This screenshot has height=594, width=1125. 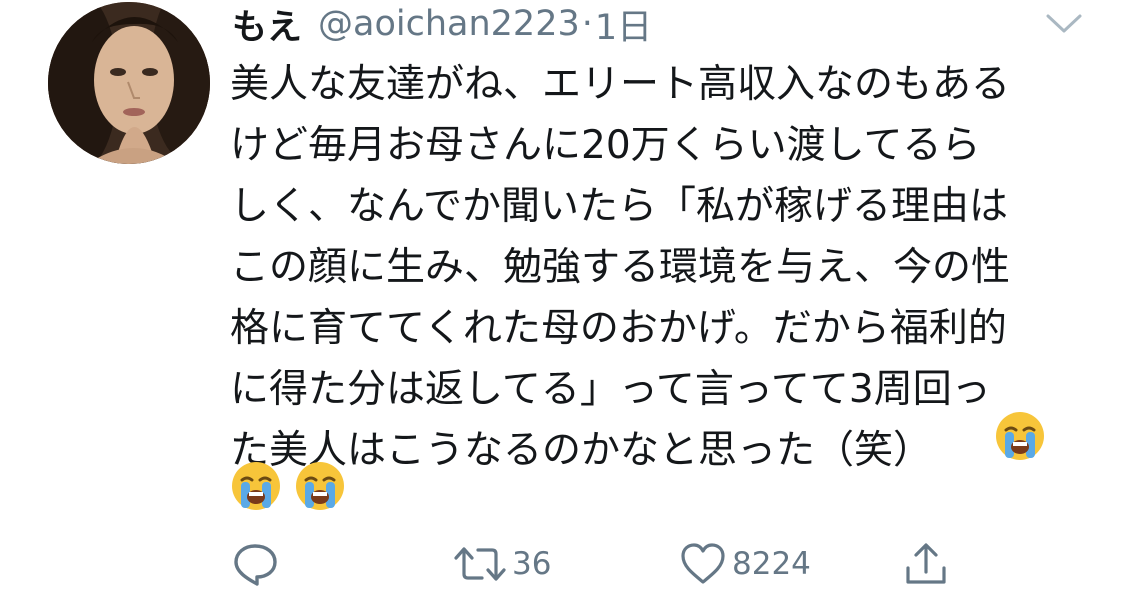 I want to click on avatar, so click(x=129, y=83).